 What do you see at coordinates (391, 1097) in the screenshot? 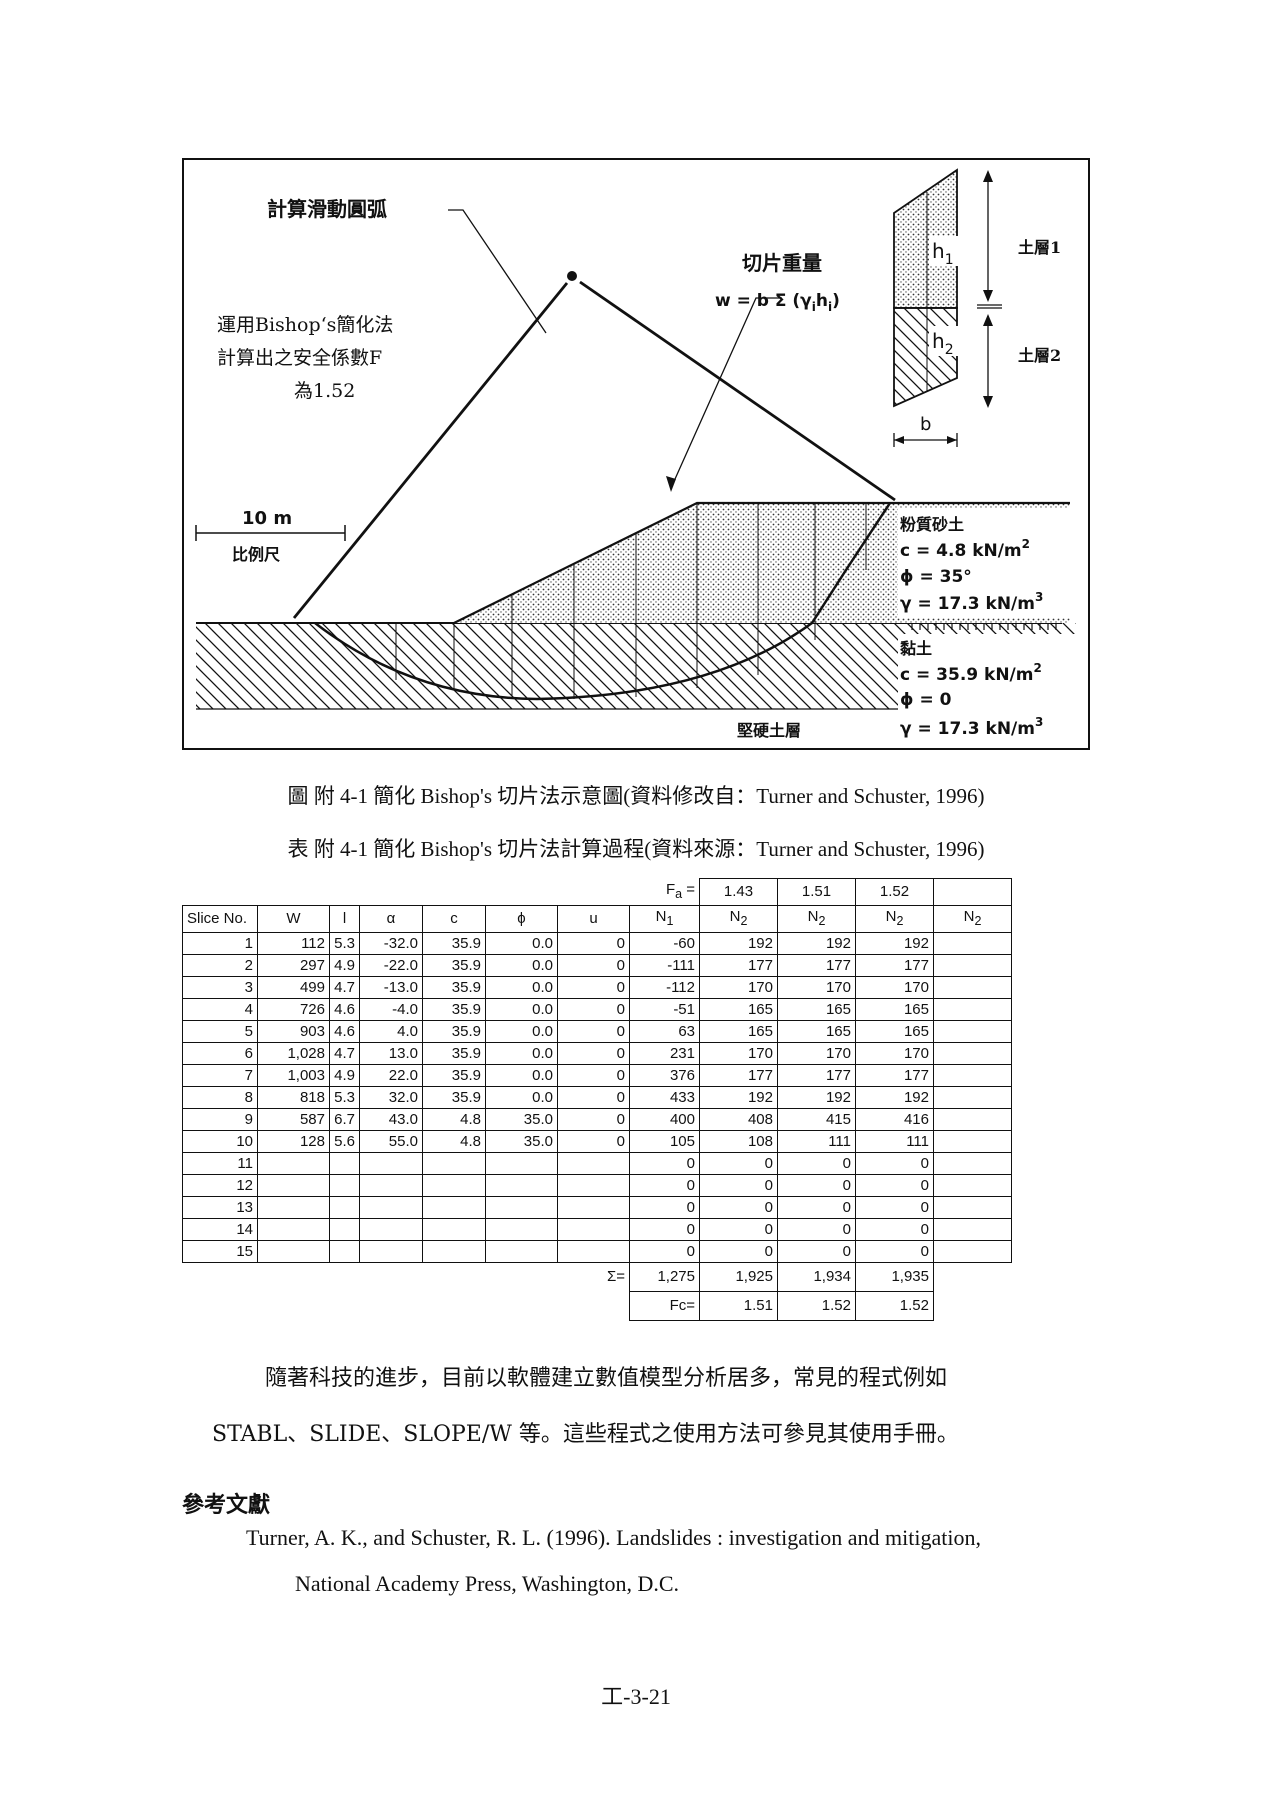
I see `table-cell: 32.0` at bounding box center [391, 1097].